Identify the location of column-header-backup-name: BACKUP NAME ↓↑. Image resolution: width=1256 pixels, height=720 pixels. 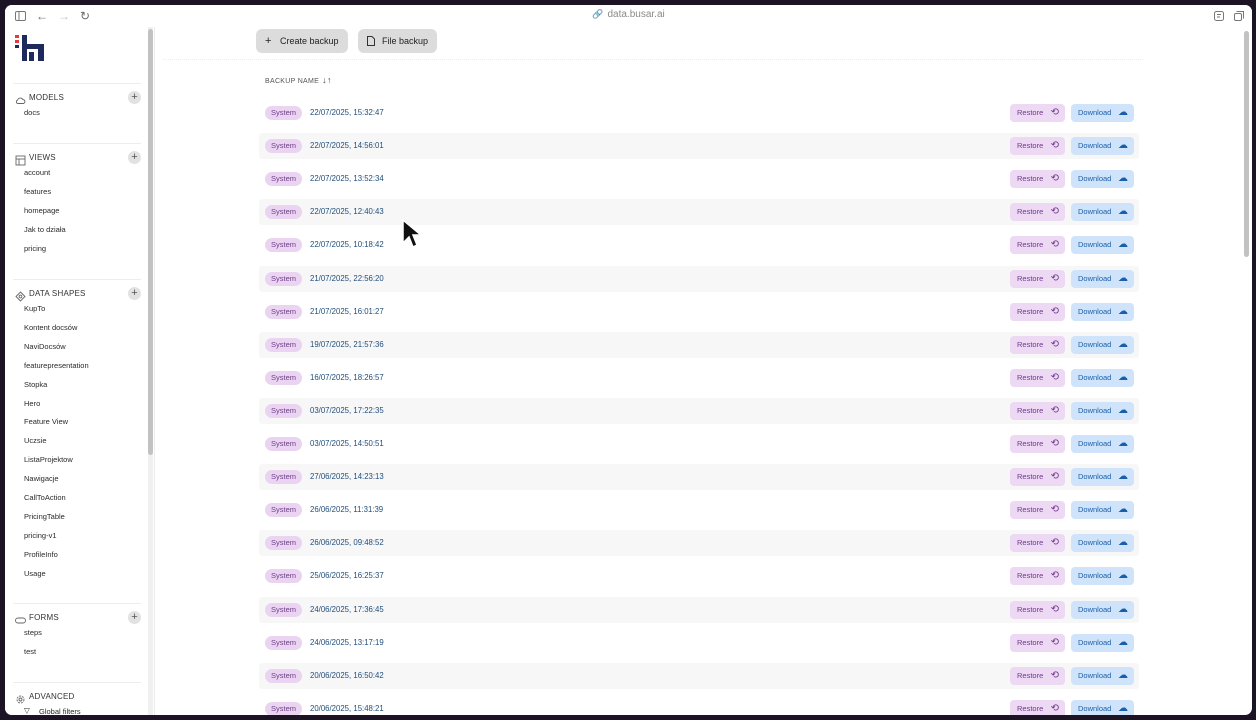
(298, 80).